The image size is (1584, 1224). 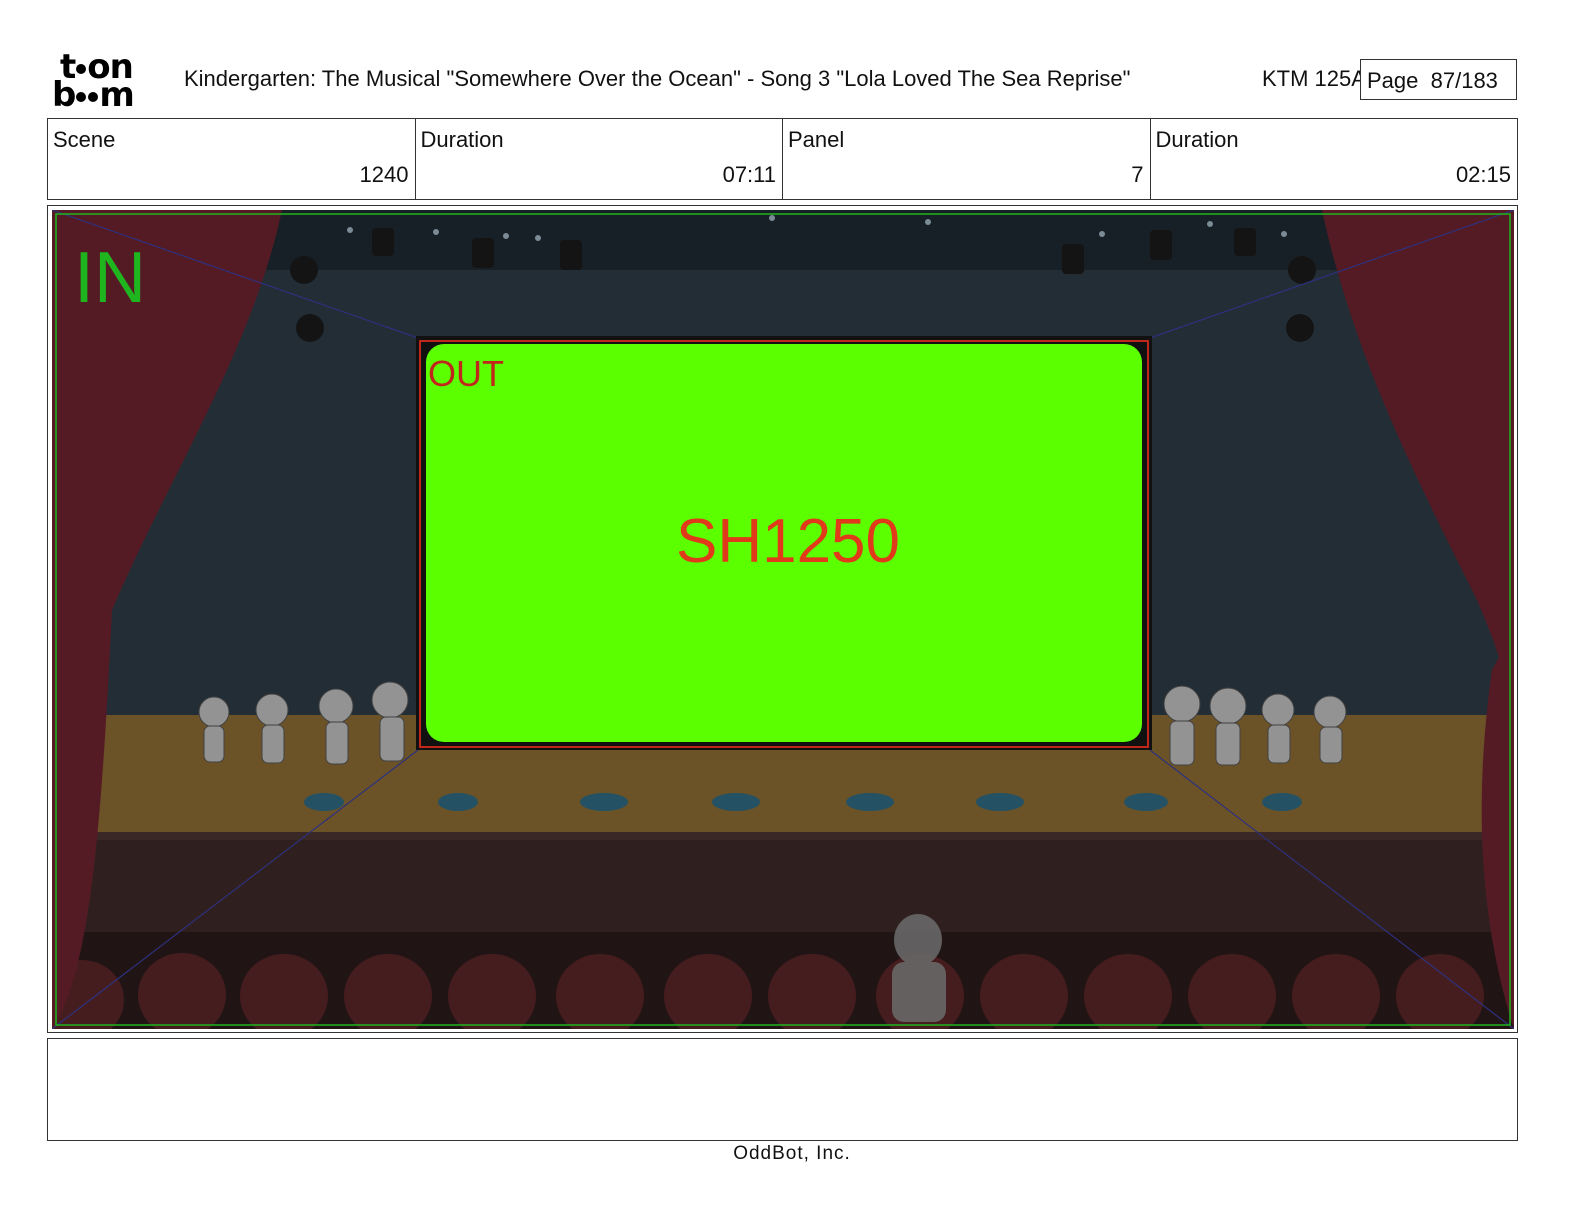 What do you see at coordinates (232, 159) in the screenshot?
I see `scene-cell: Scene 1240` at bounding box center [232, 159].